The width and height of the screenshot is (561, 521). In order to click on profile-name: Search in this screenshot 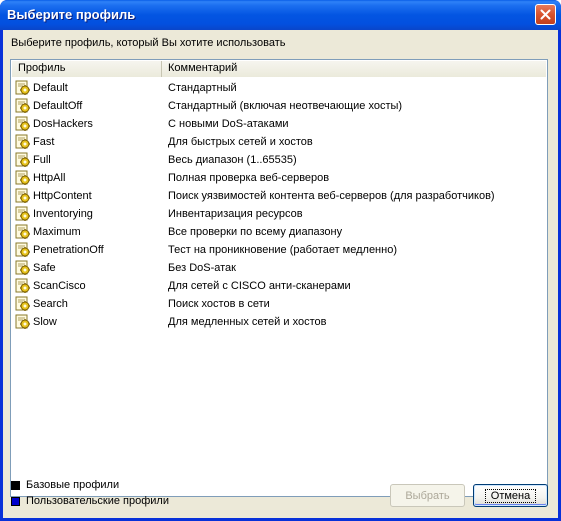, I will do `click(50, 304)`.